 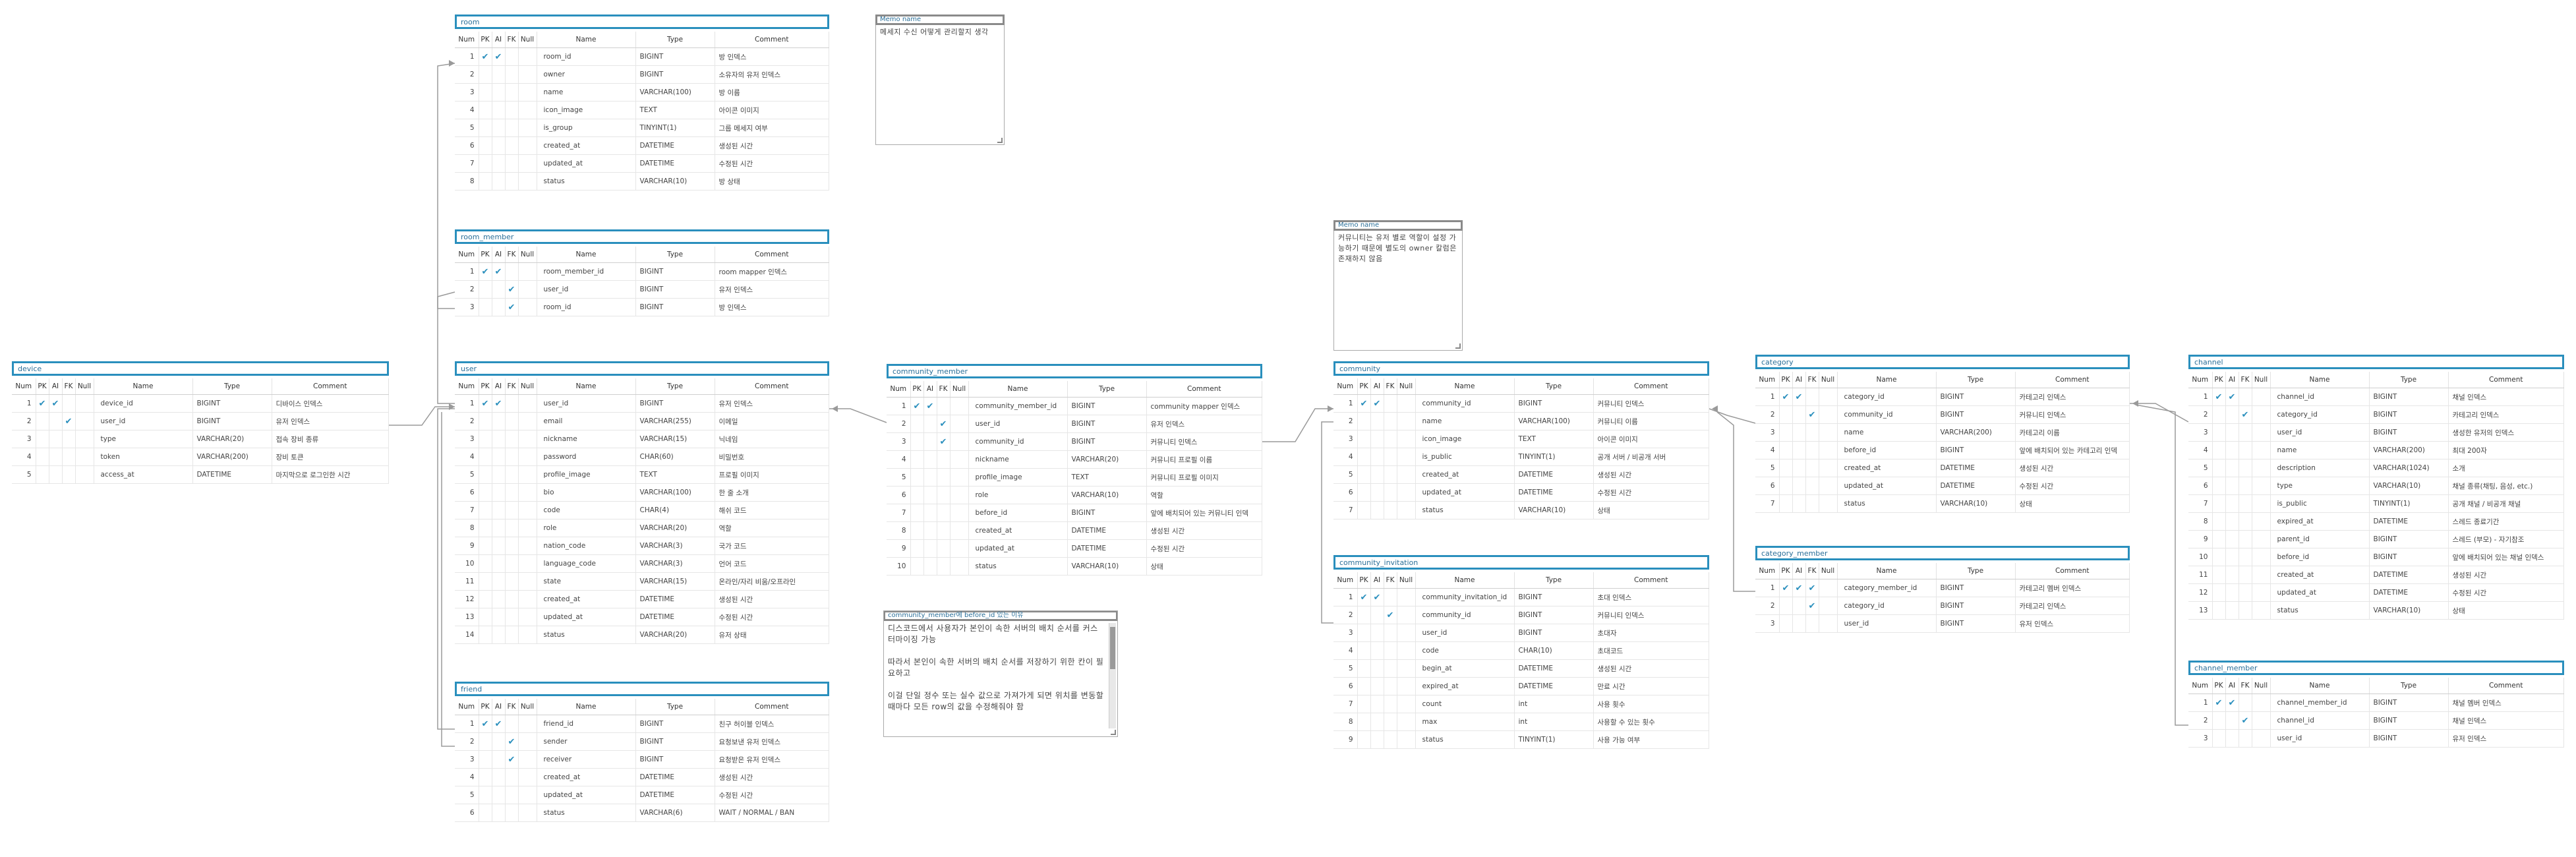 I want to click on table-row: 3 user_id BIGINT 생성한 유저의 인덱스, so click(x=2376, y=432).